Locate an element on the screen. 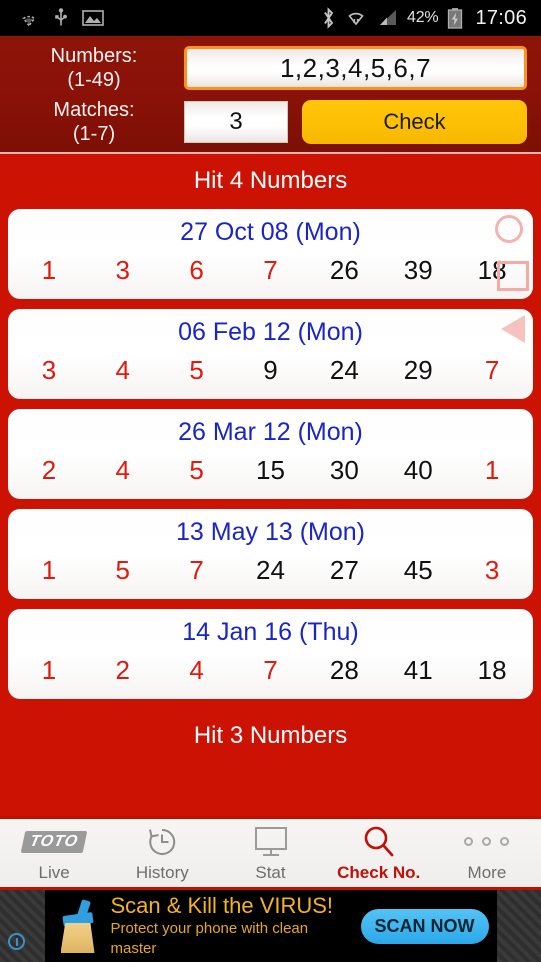 The height and width of the screenshot is (962, 541). wifi-icon is located at coordinates (356, 19).